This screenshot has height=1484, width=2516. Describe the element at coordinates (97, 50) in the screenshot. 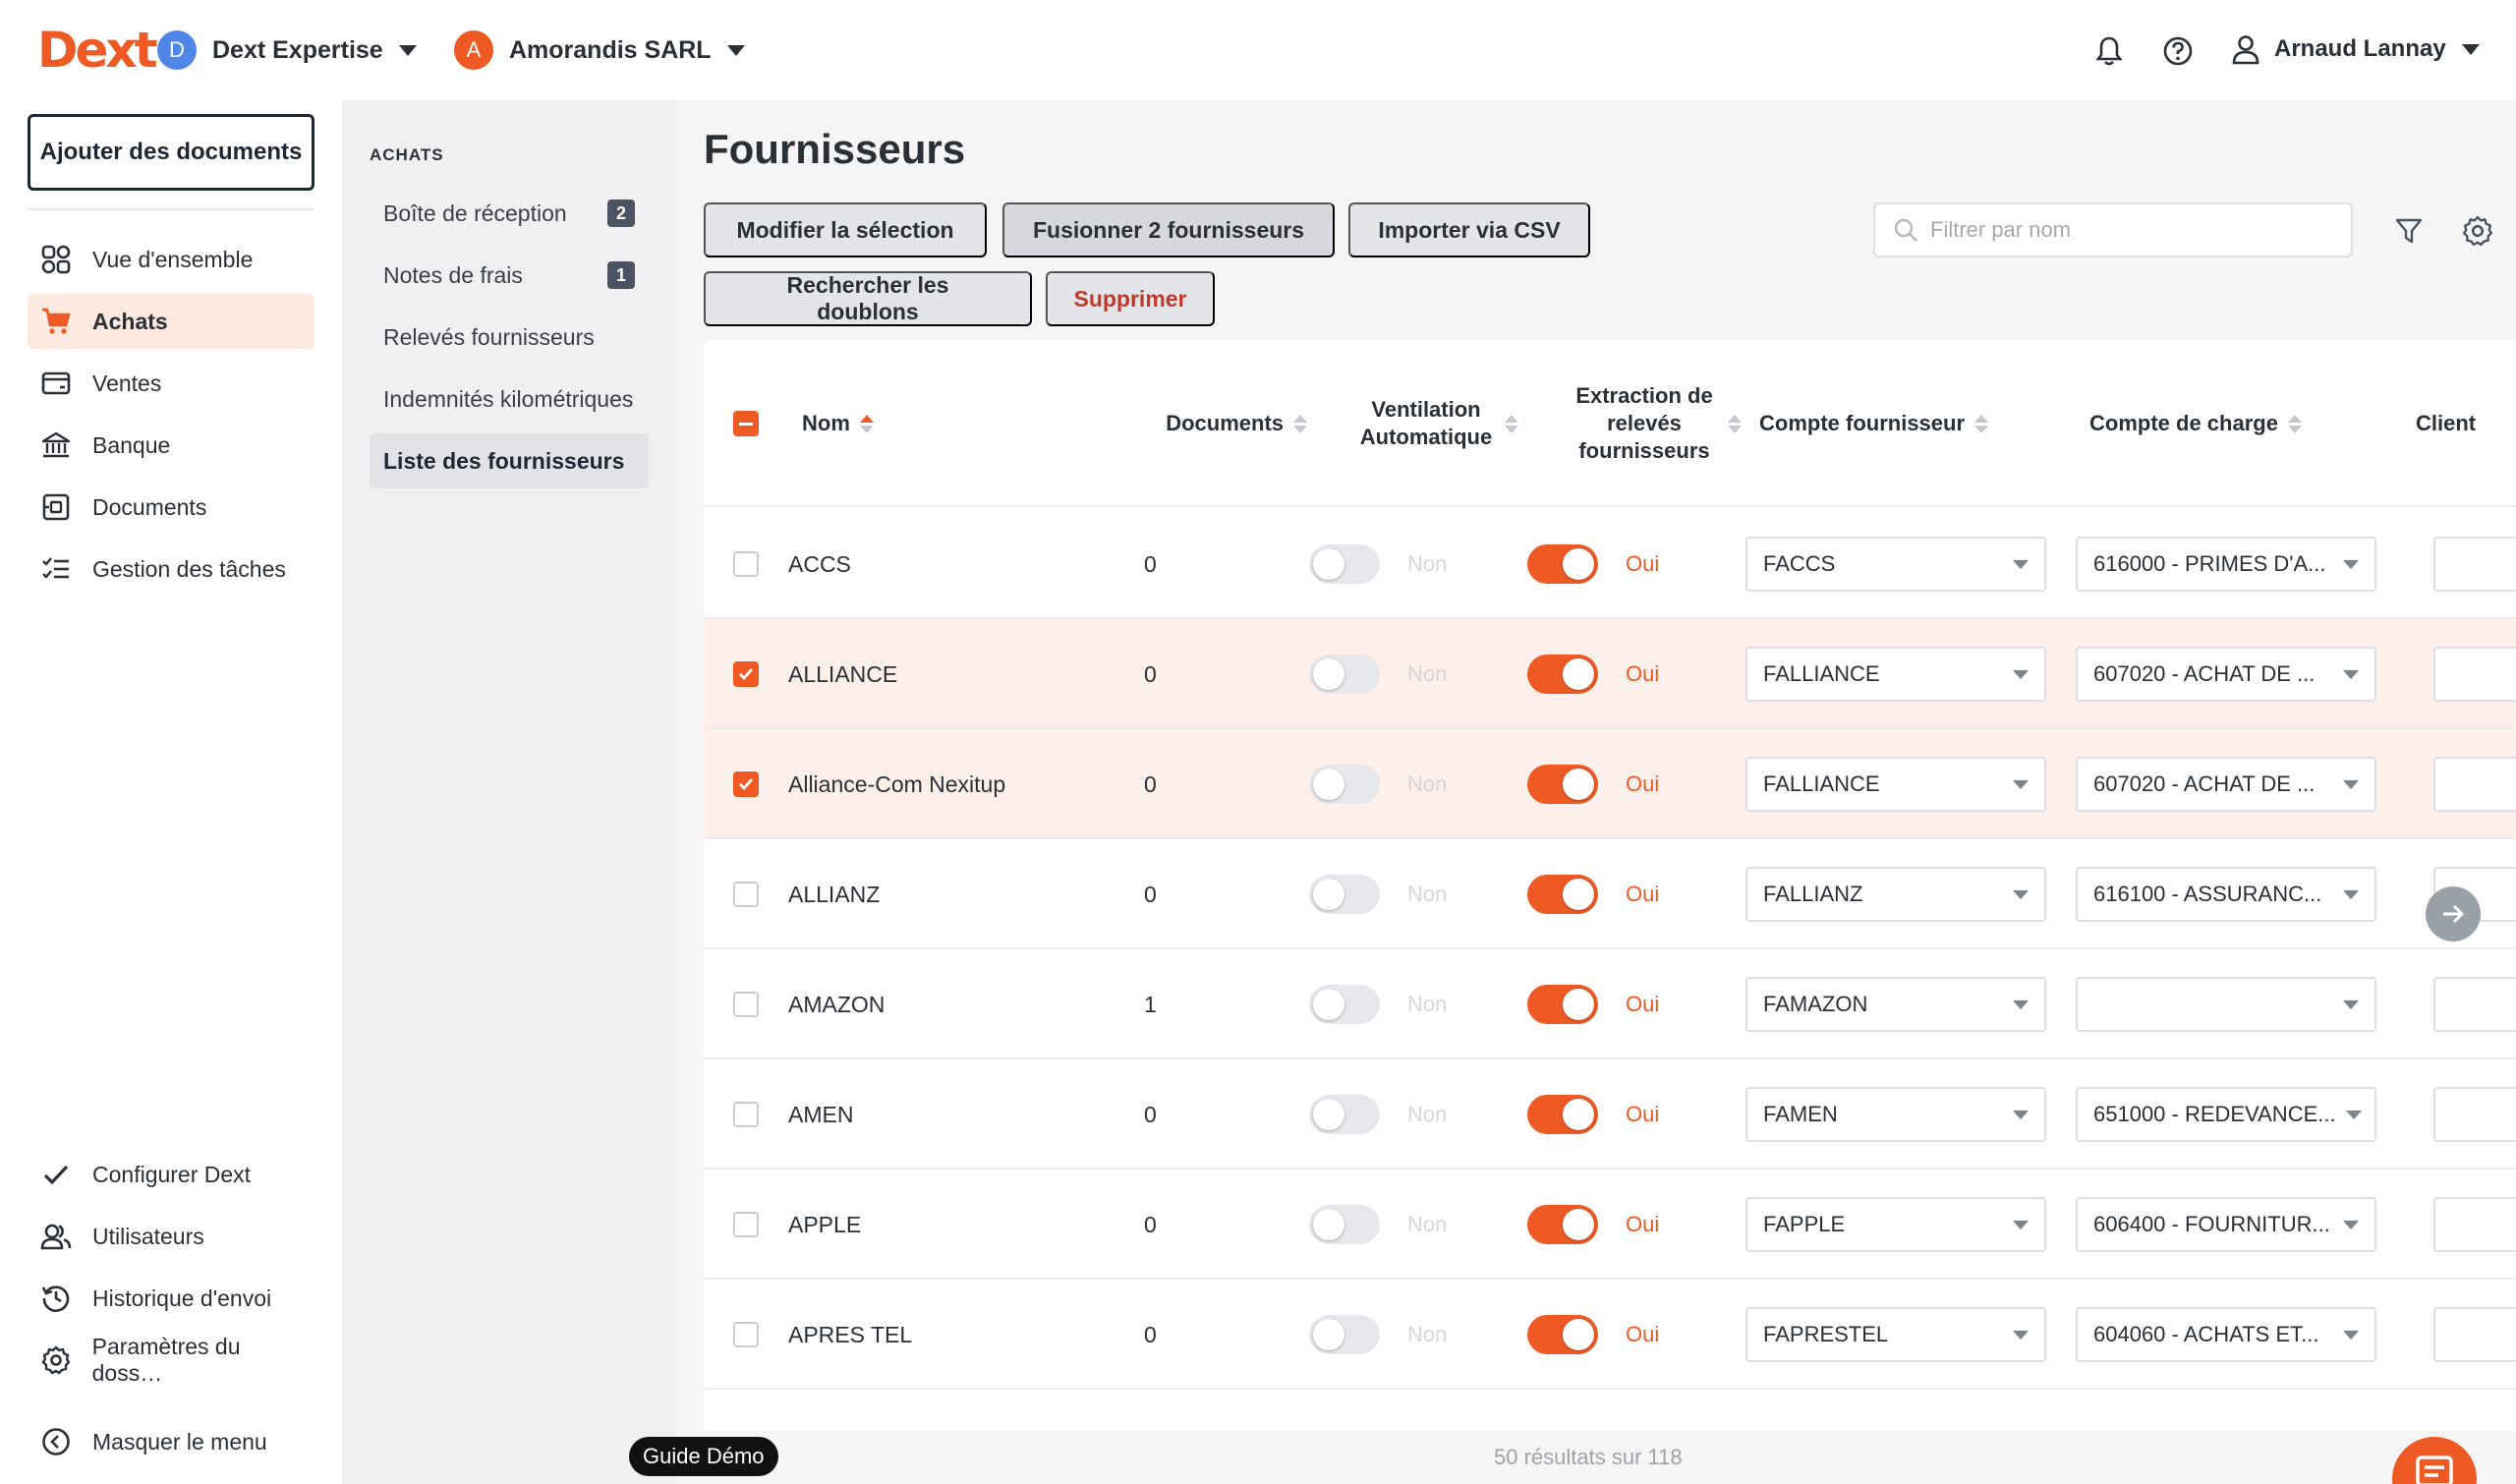

I see `dext-logo: Dext` at that location.